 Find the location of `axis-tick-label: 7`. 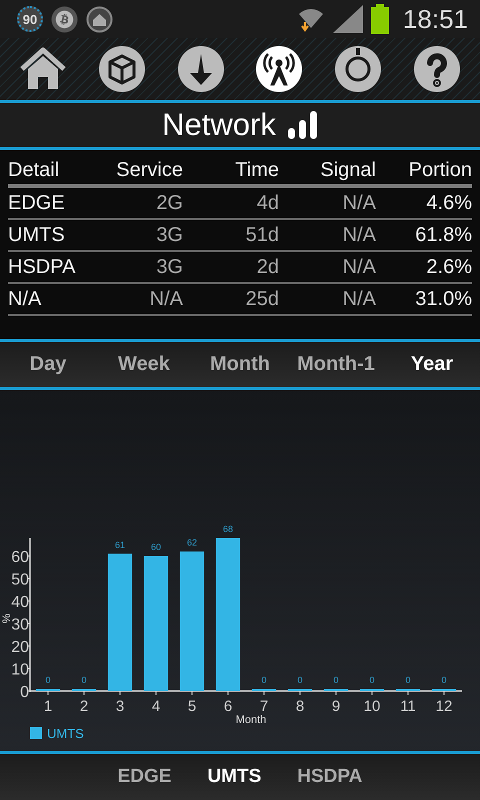

axis-tick-label: 7 is located at coordinates (264, 706).